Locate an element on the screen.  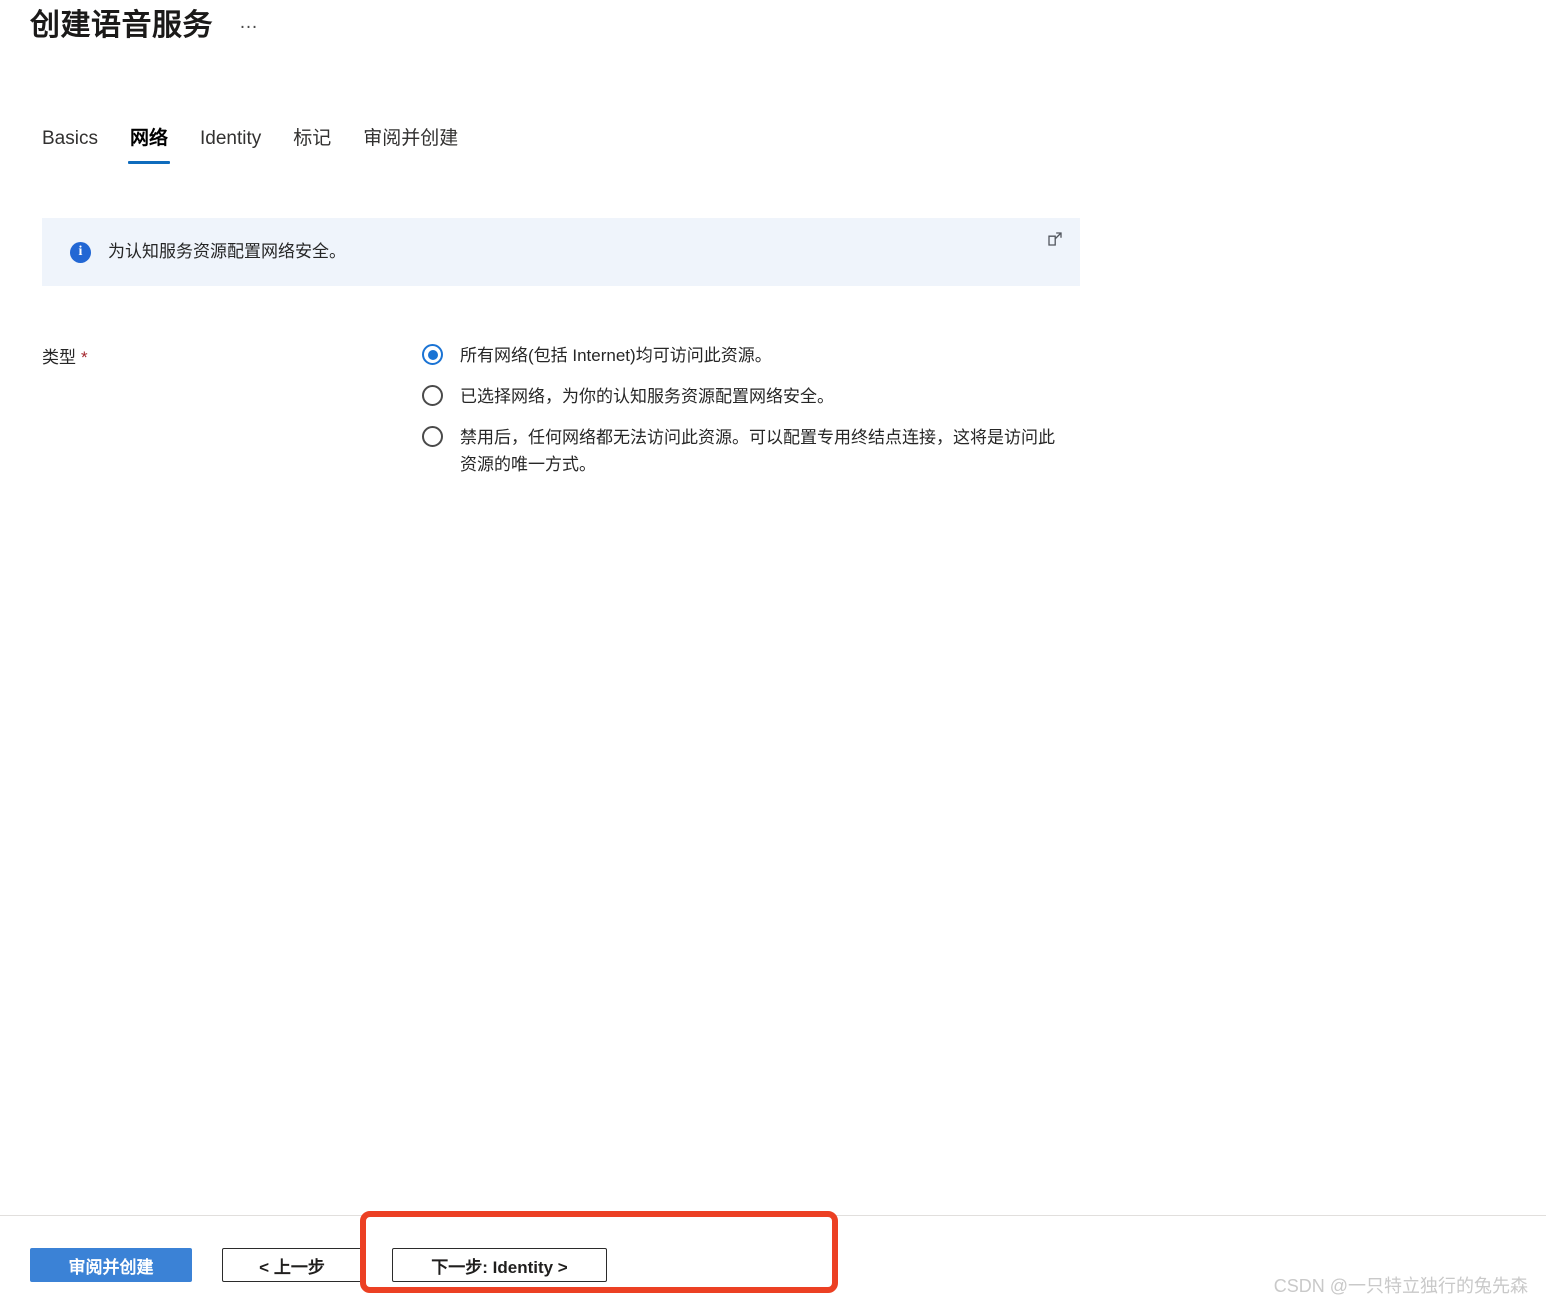
external-link-icon is located at coordinates (1055, 239).